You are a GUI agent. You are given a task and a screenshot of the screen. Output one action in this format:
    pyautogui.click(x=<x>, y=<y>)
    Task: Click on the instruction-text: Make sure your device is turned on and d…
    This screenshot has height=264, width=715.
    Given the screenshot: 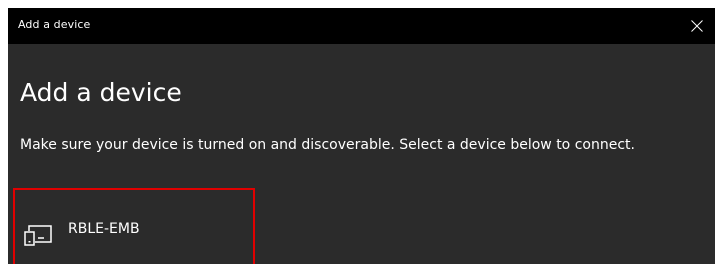 What is the action you would take?
    pyautogui.click(x=327, y=145)
    